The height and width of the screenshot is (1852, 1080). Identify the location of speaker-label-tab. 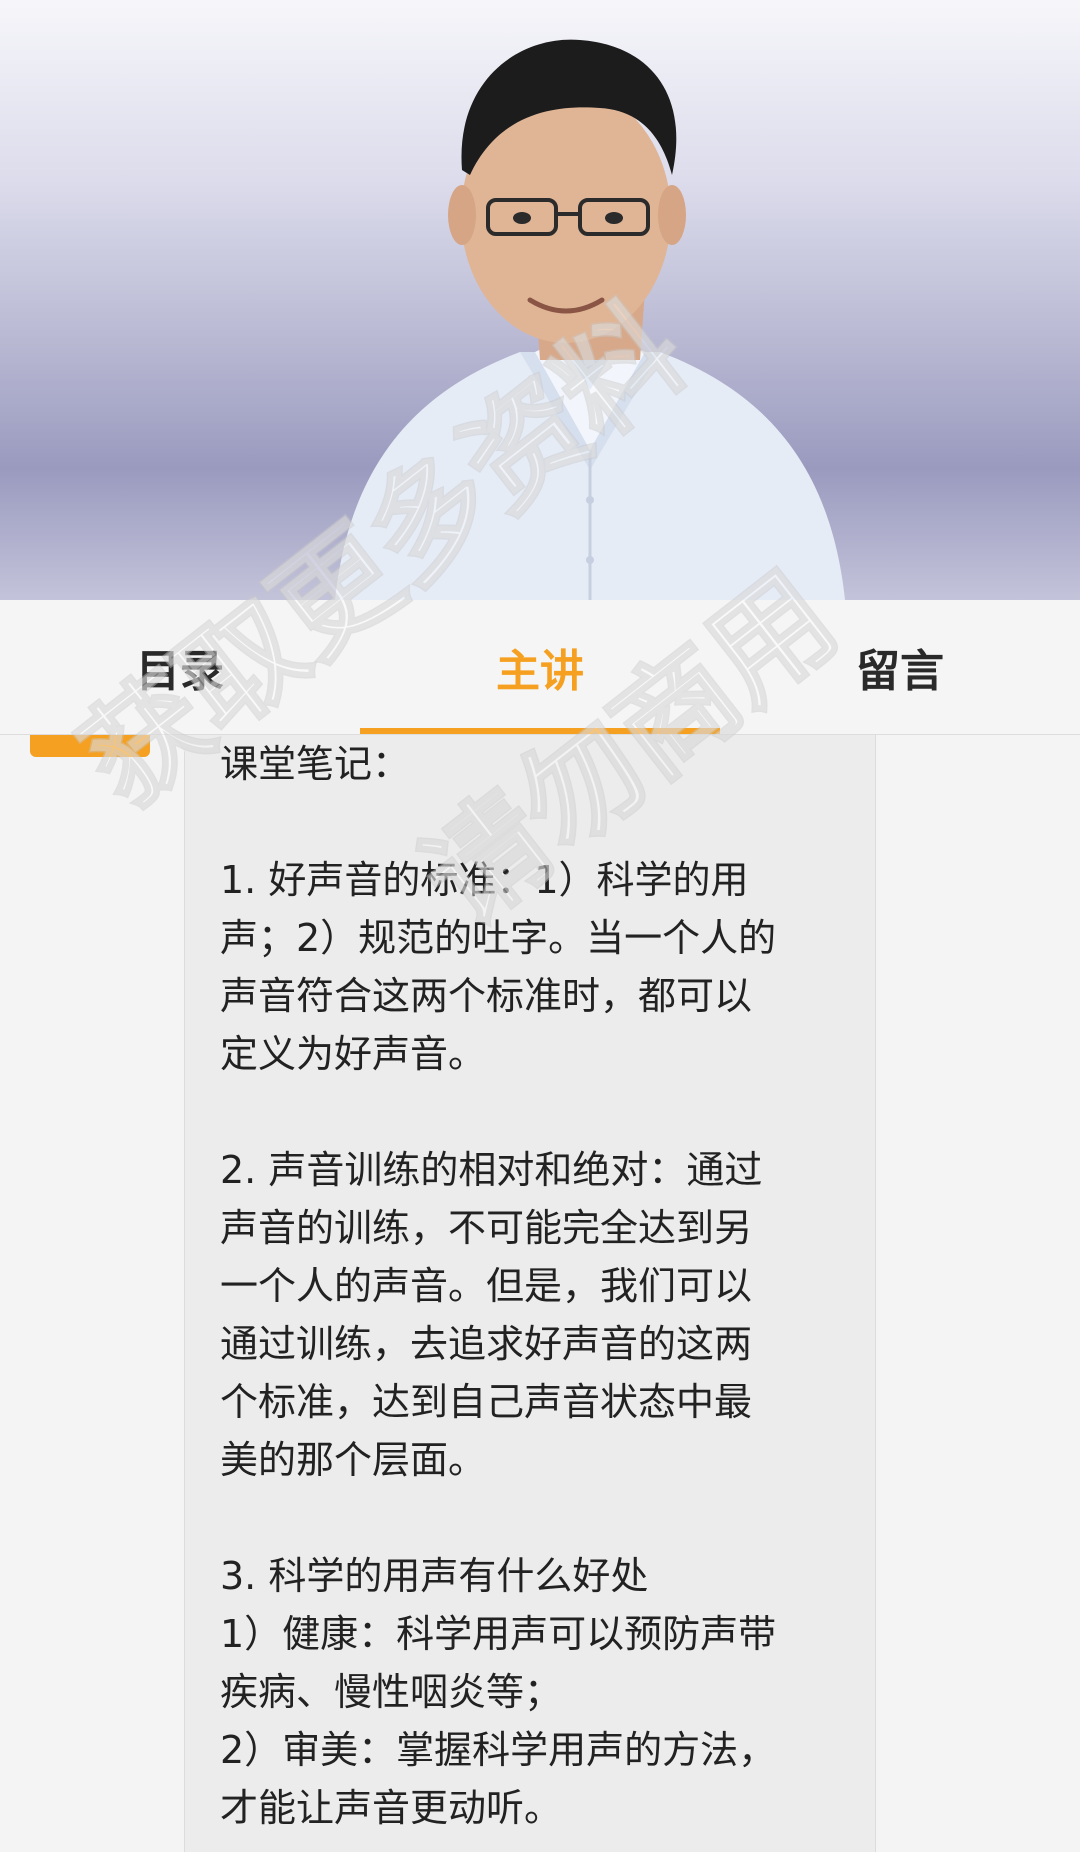
(90, 746).